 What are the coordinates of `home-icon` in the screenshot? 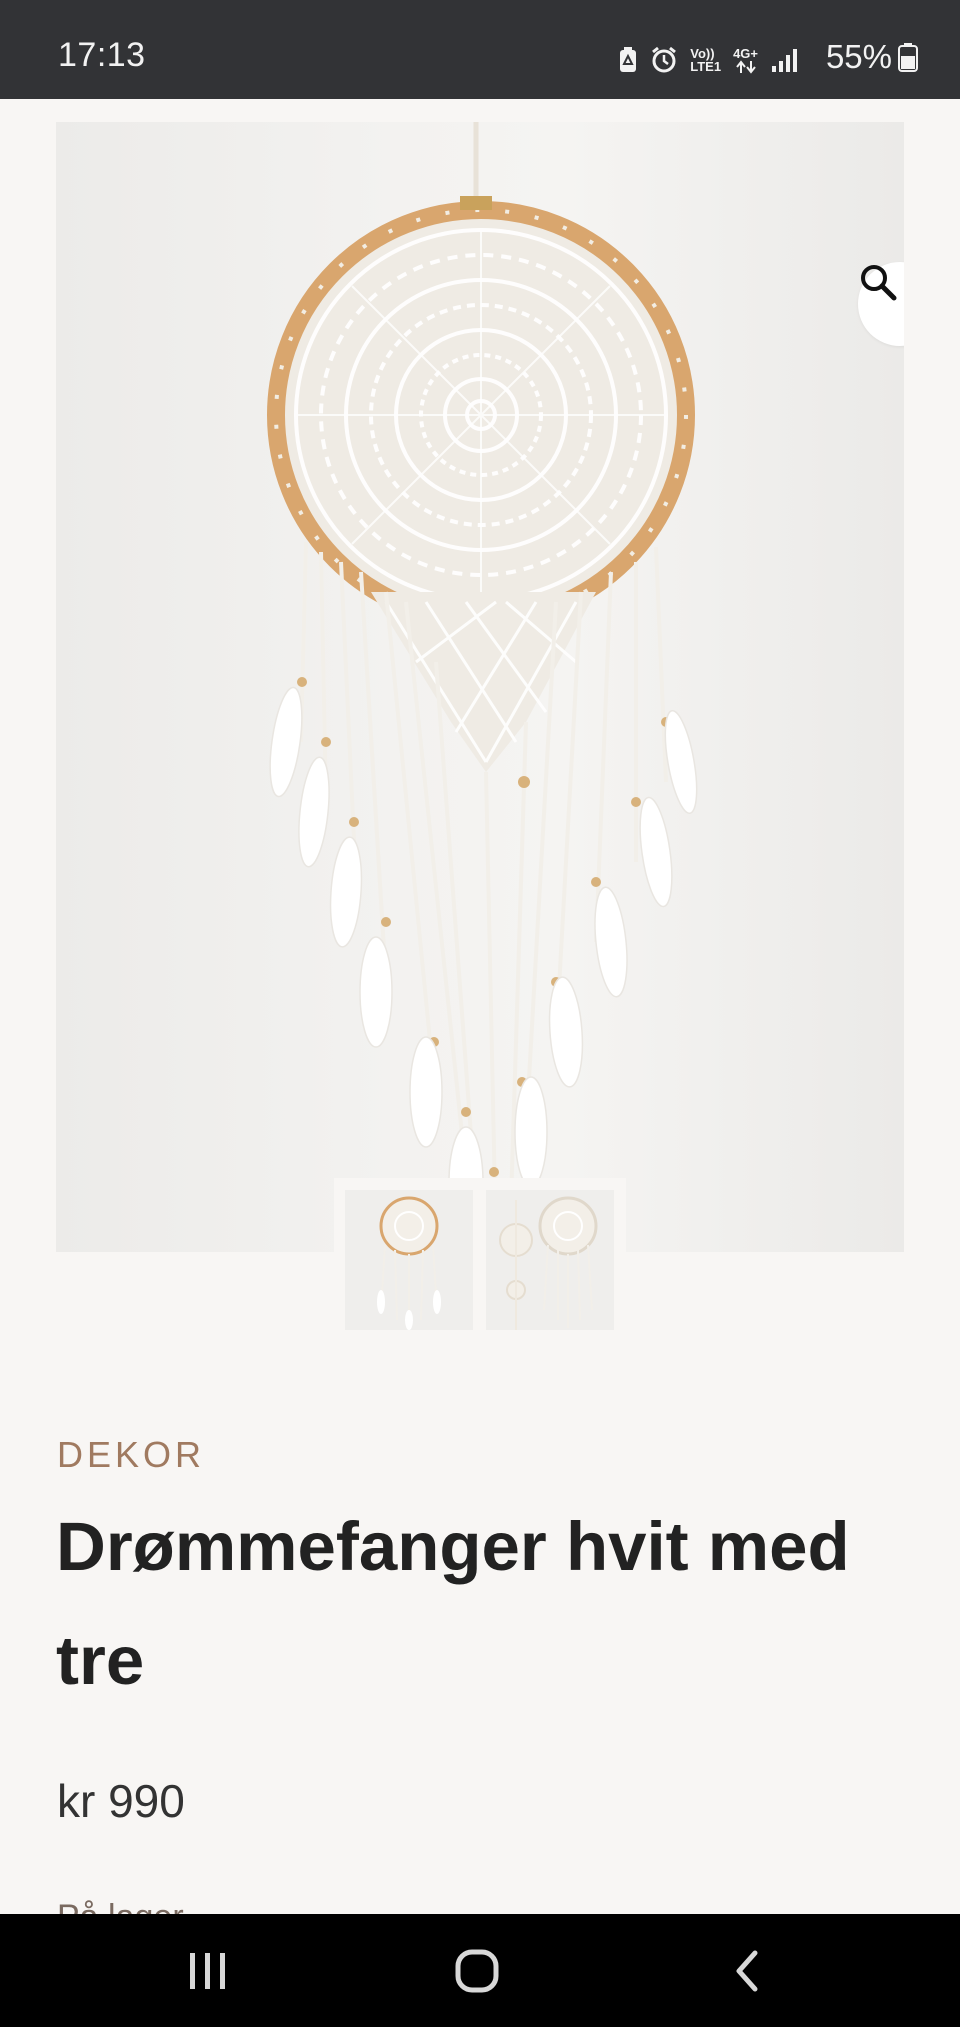 It's located at (477, 1970).